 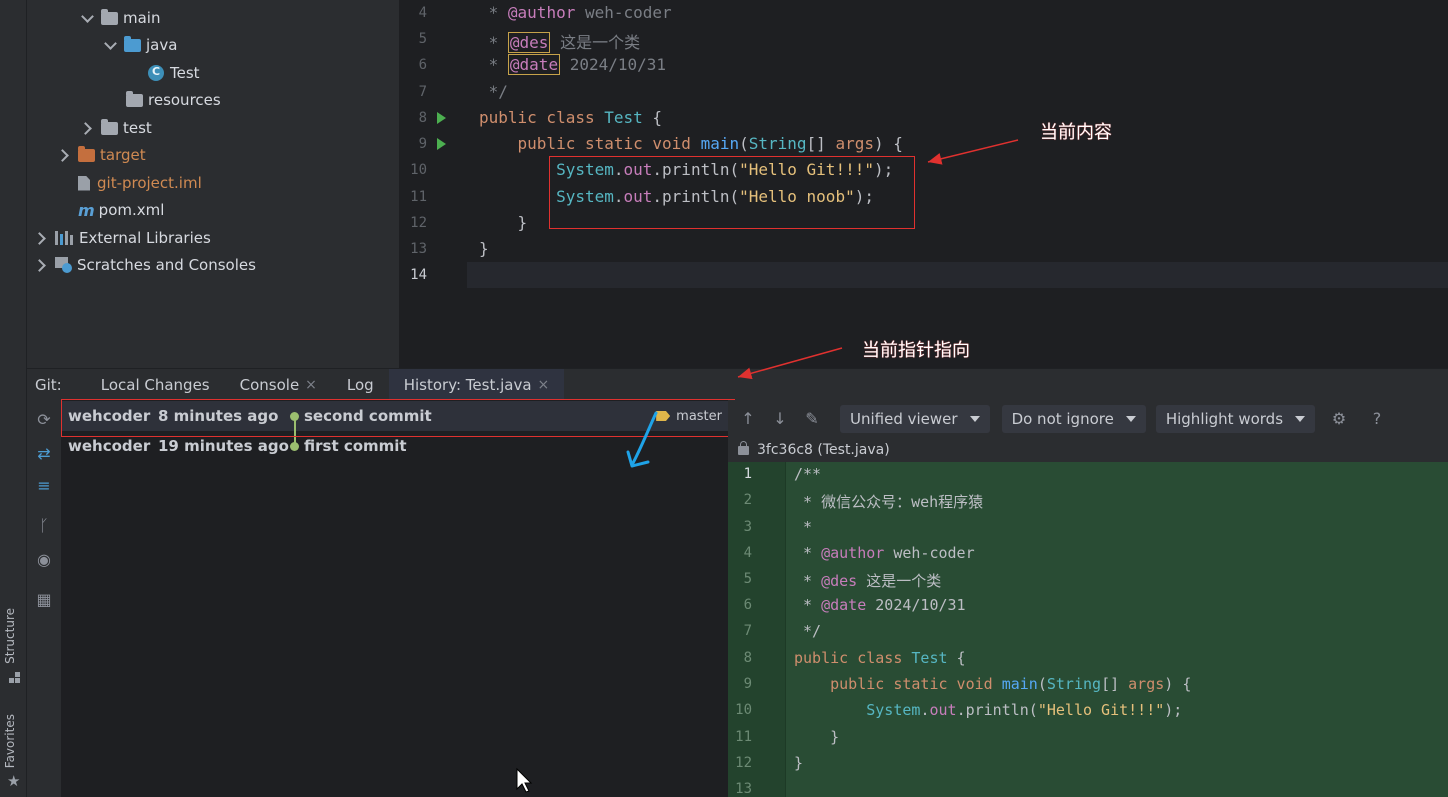 What do you see at coordinates (743, 763) in the screenshot?
I see `line-number: 12` at bounding box center [743, 763].